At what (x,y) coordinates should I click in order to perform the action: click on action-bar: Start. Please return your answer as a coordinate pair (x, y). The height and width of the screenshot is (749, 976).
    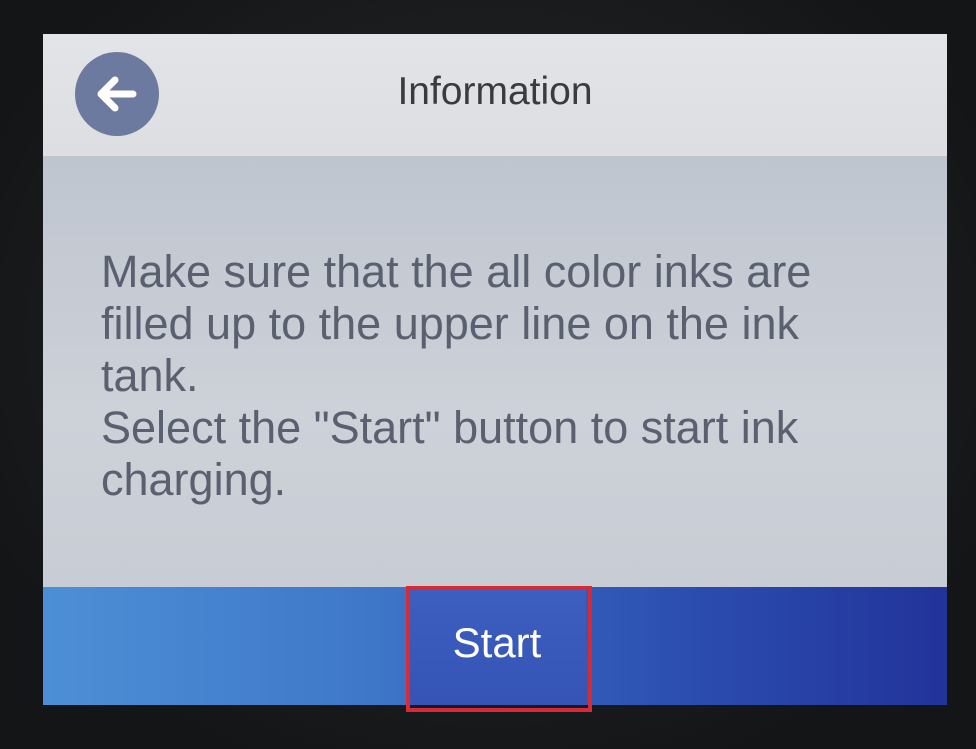
    Looking at the image, I should click on (495, 646).